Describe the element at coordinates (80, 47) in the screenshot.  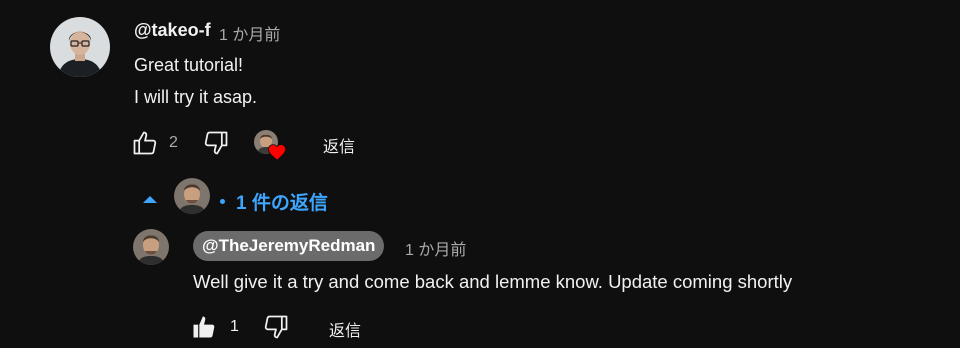
I see `commenter-avatar` at that location.